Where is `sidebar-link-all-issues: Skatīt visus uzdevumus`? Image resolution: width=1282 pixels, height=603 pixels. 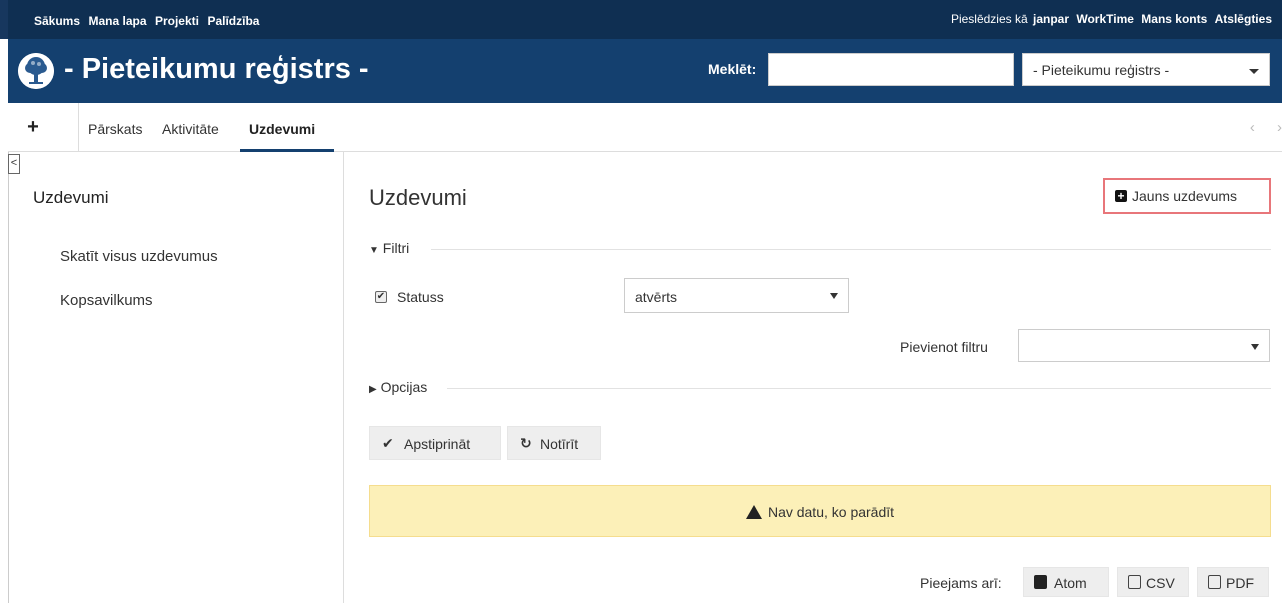
sidebar-link-all-issues: Skatīt visus uzdevumus is located at coordinates (139, 256).